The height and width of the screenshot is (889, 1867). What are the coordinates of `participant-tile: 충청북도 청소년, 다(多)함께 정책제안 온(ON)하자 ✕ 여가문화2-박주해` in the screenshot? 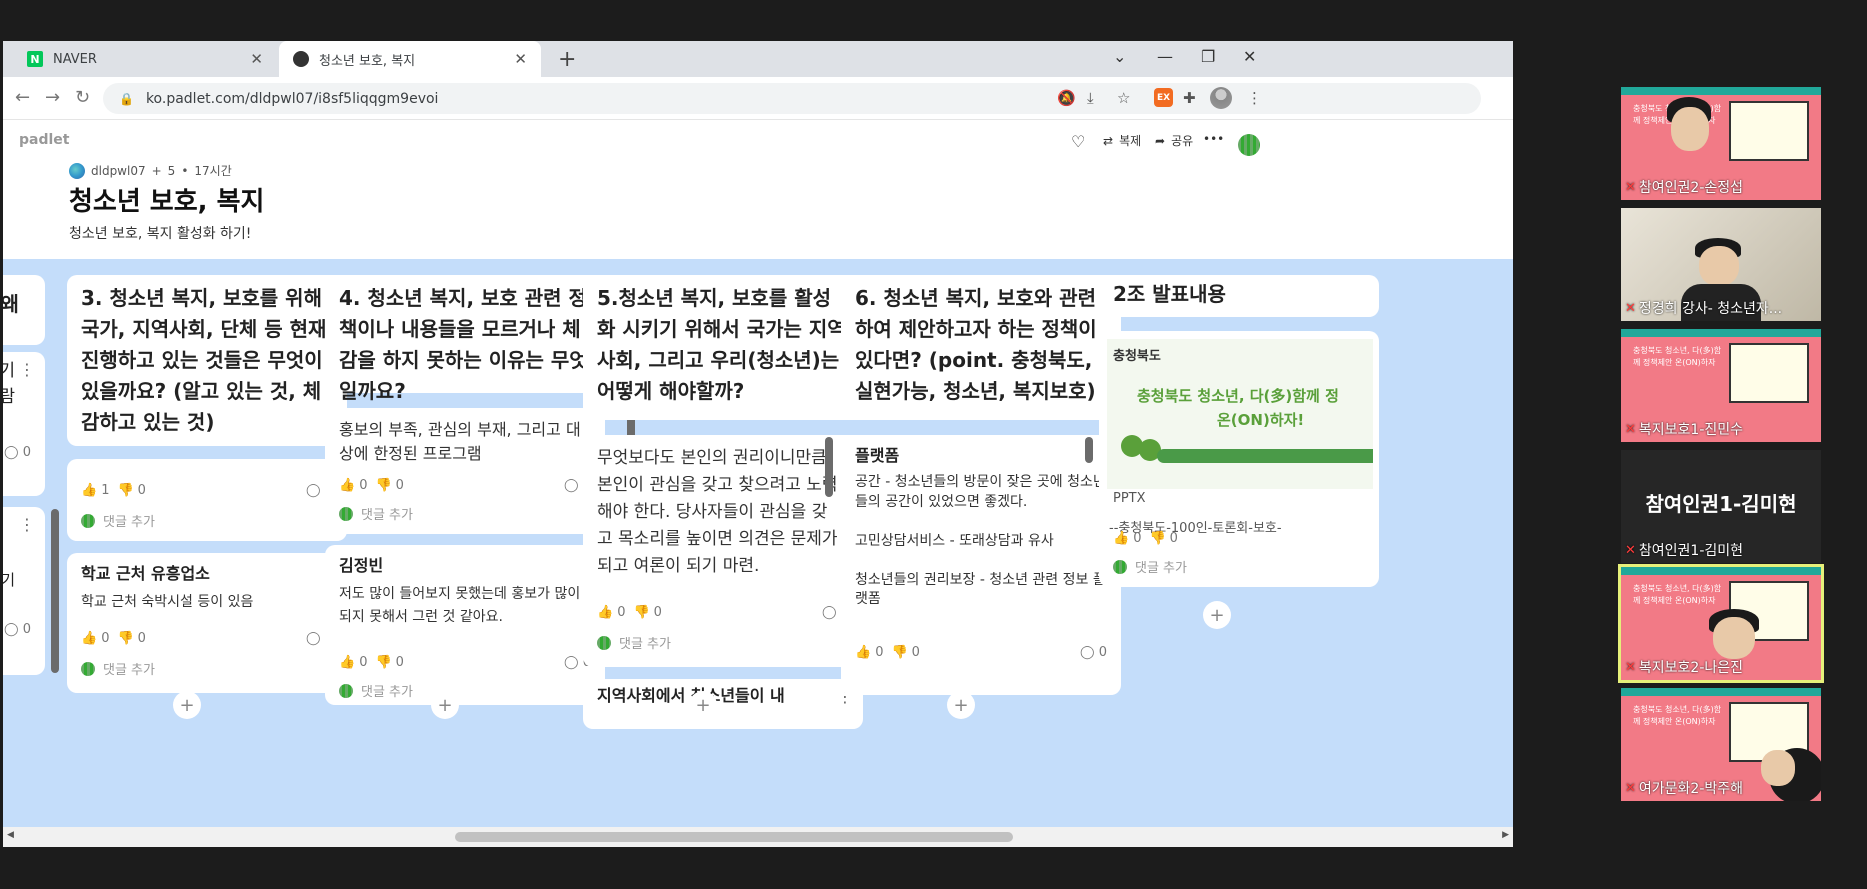 It's located at (1721, 744).